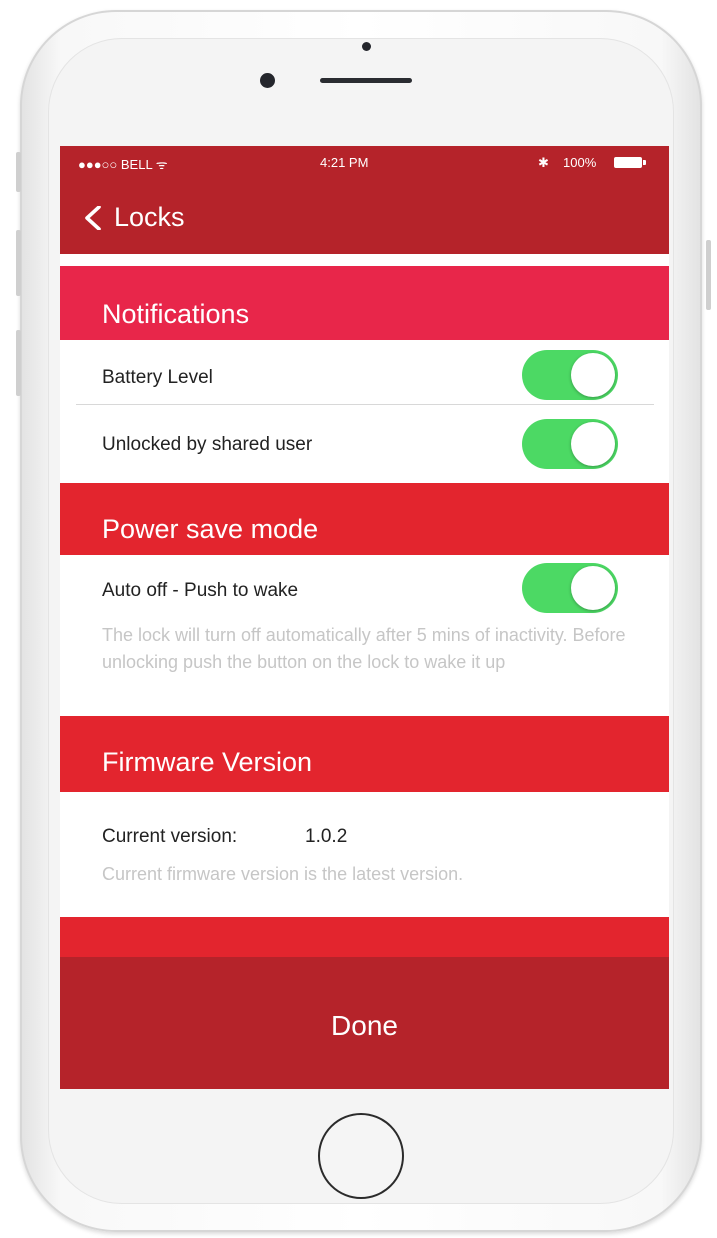  I want to click on proximity-sensor, so click(366, 46).